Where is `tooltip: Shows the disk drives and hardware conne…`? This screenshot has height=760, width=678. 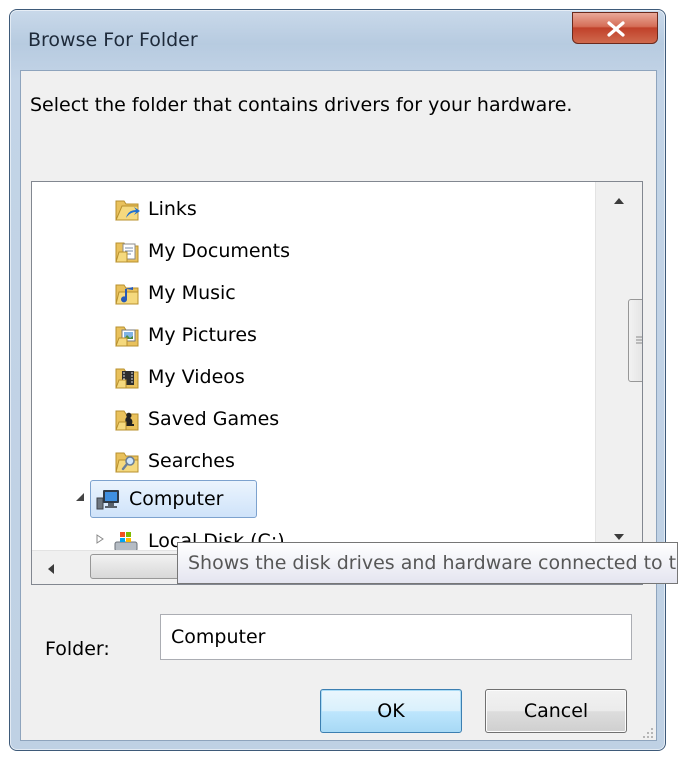
tooltip: Shows the disk drives and hardware conne… is located at coordinates (427, 563).